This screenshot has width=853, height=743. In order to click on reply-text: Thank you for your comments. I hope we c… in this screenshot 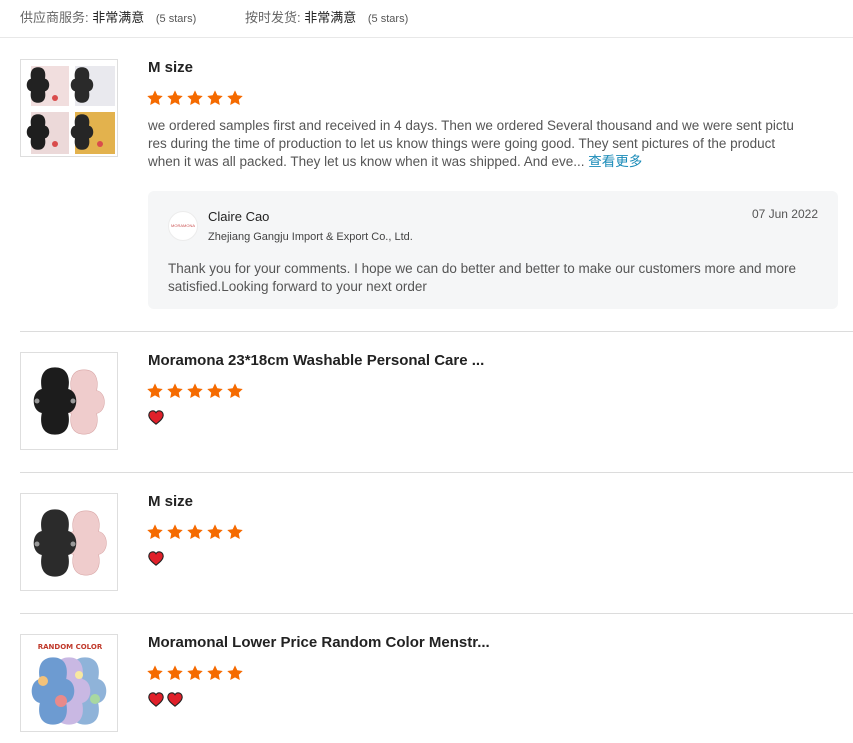, I will do `click(482, 277)`.